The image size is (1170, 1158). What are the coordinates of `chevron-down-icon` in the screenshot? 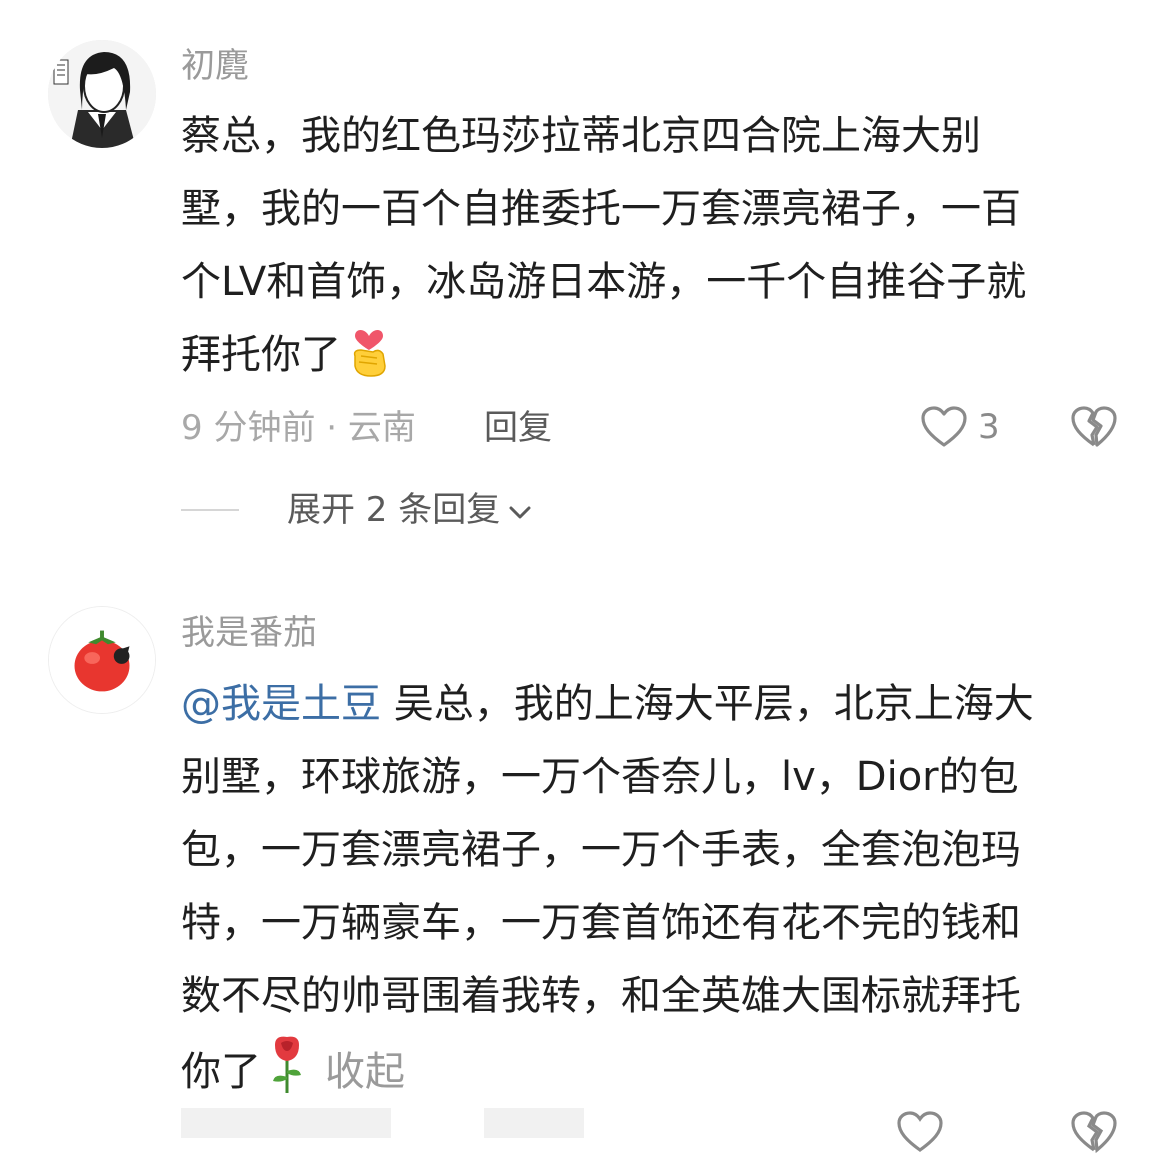 It's located at (520, 510).